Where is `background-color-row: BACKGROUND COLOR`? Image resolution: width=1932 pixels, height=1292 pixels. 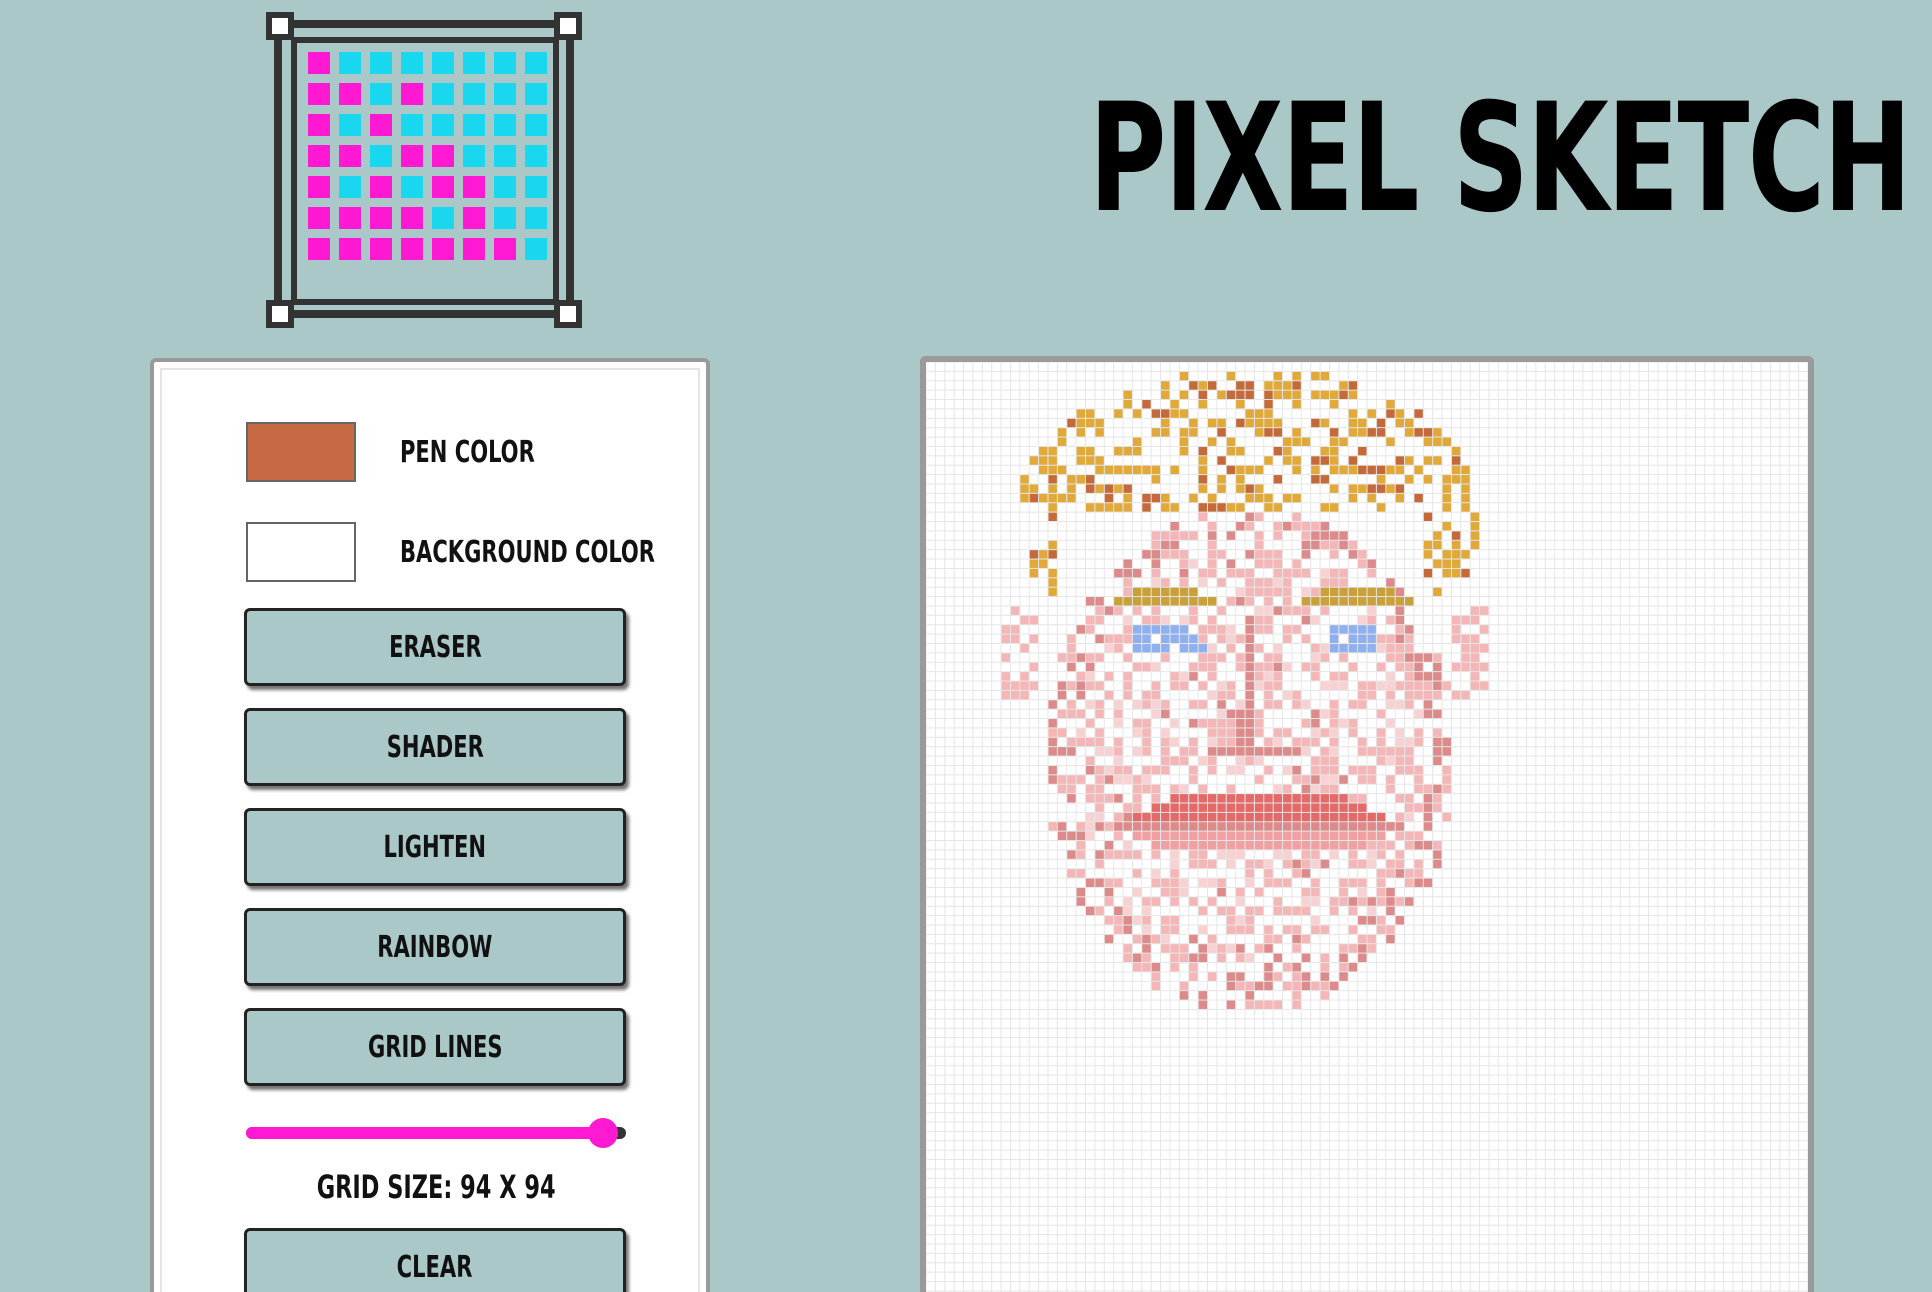 background-color-row: BACKGROUND COLOR is located at coordinates (456, 552).